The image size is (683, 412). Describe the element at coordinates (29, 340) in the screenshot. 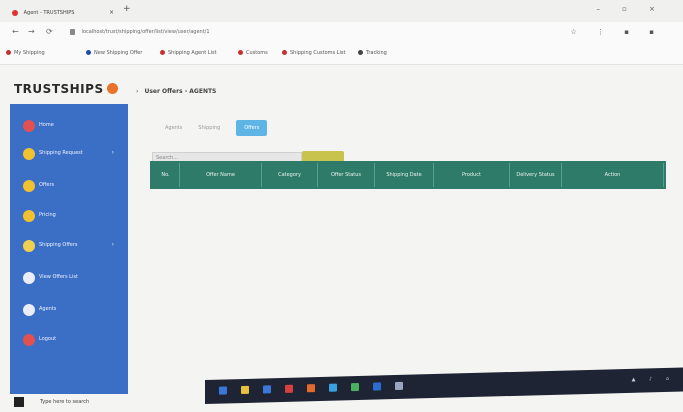

I see `logout-icon` at that location.